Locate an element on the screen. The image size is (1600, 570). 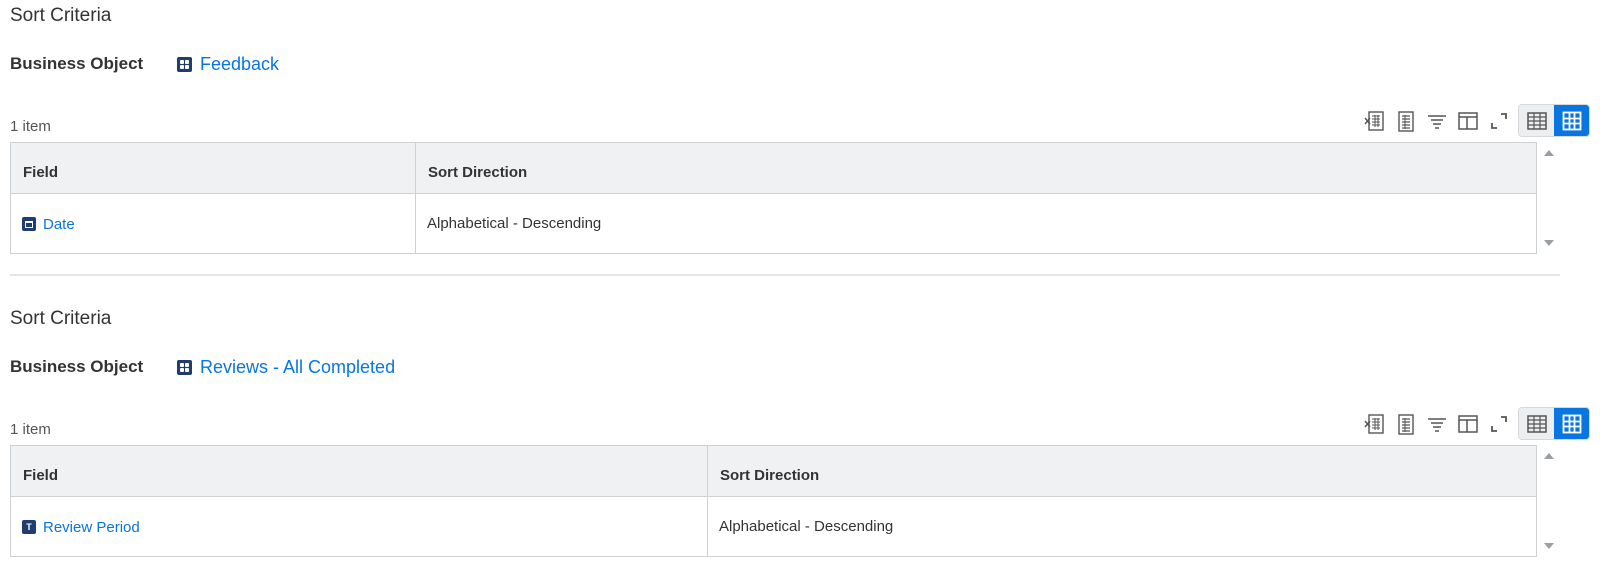
field-cell: Date is located at coordinates (213, 223).